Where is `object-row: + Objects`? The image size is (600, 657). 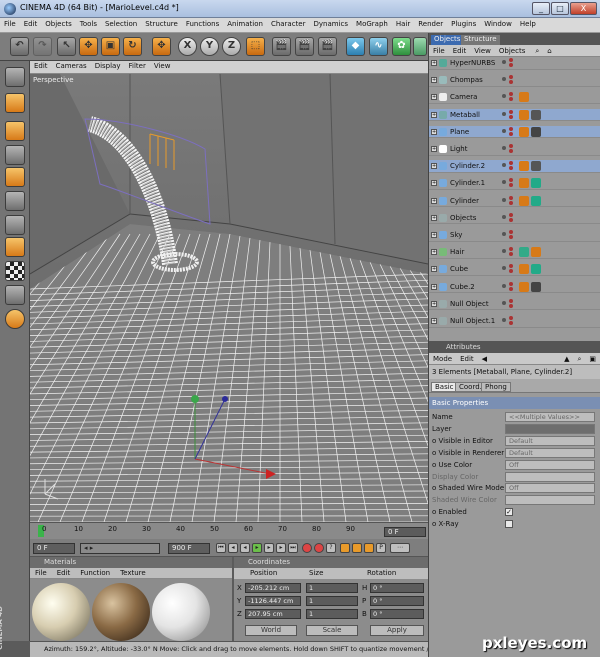 object-row: + Objects is located at coordinates (514, 218).